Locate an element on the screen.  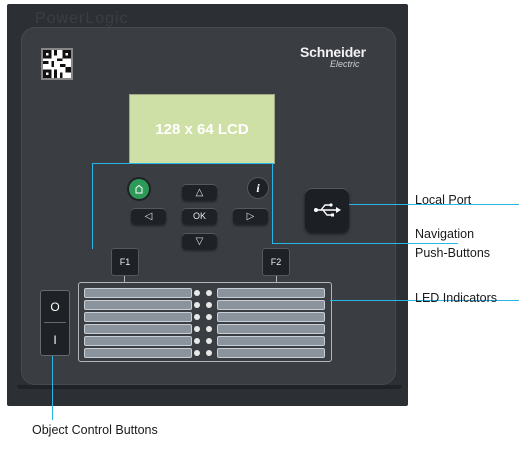
lcd-display: 128 x 64 LCD is located at coordinates (202, 129).